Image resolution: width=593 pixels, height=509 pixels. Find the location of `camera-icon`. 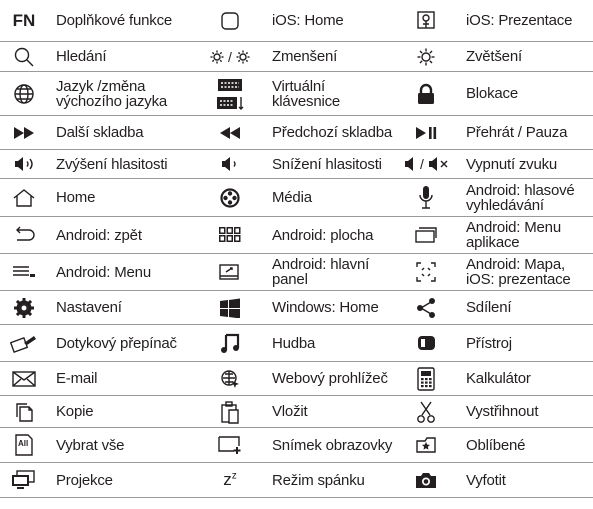

camera-icon is located at coordinates (426, 480).